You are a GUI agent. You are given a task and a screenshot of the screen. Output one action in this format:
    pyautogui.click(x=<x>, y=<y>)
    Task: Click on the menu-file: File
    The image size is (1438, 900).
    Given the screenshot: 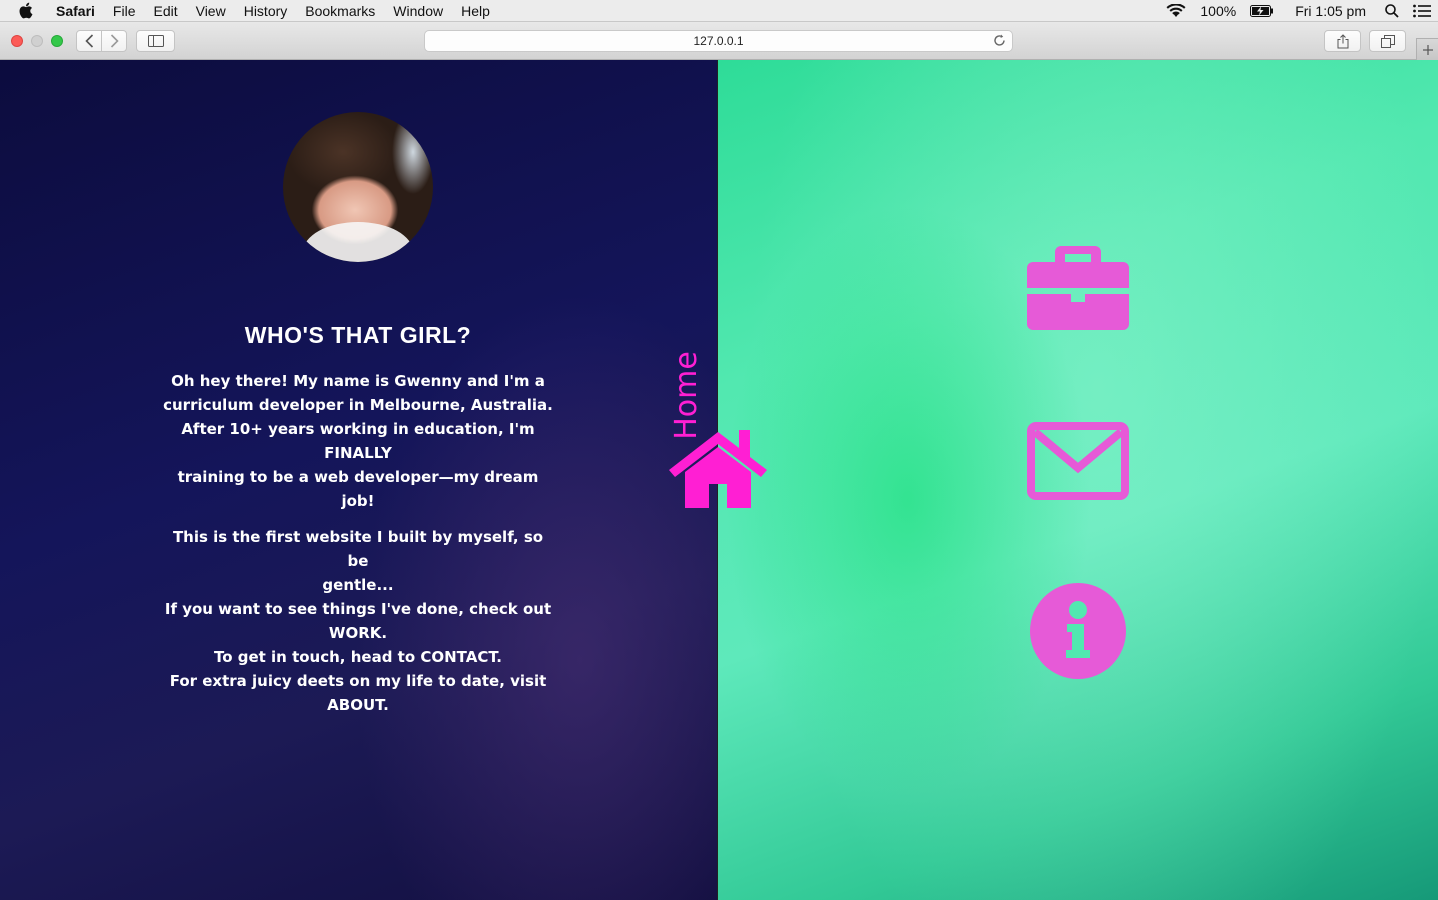 What is the action you would take?
    pyautogui.click(x=124, y=11)
    